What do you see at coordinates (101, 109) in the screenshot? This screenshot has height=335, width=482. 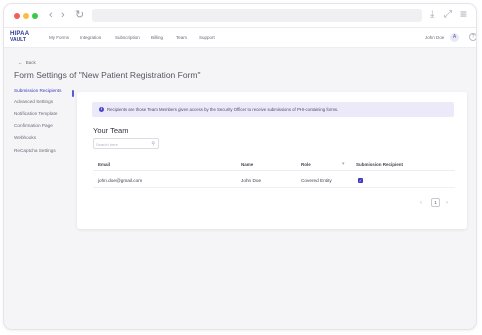 I see `info-icon: i` at bounding box center [101, 109].